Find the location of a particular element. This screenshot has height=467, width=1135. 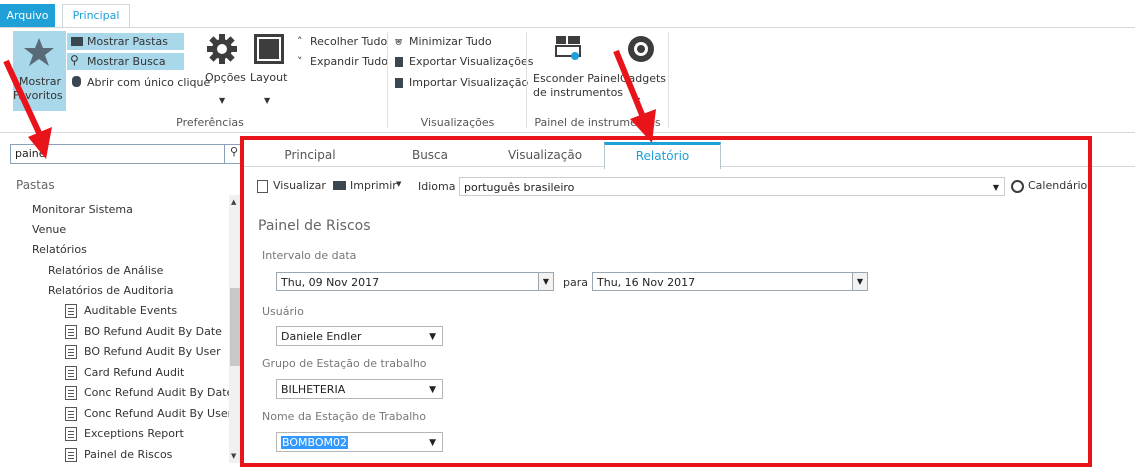

esconder-painel-button: Esconder Painel de instrumentos is located at coordinates (576, 67).